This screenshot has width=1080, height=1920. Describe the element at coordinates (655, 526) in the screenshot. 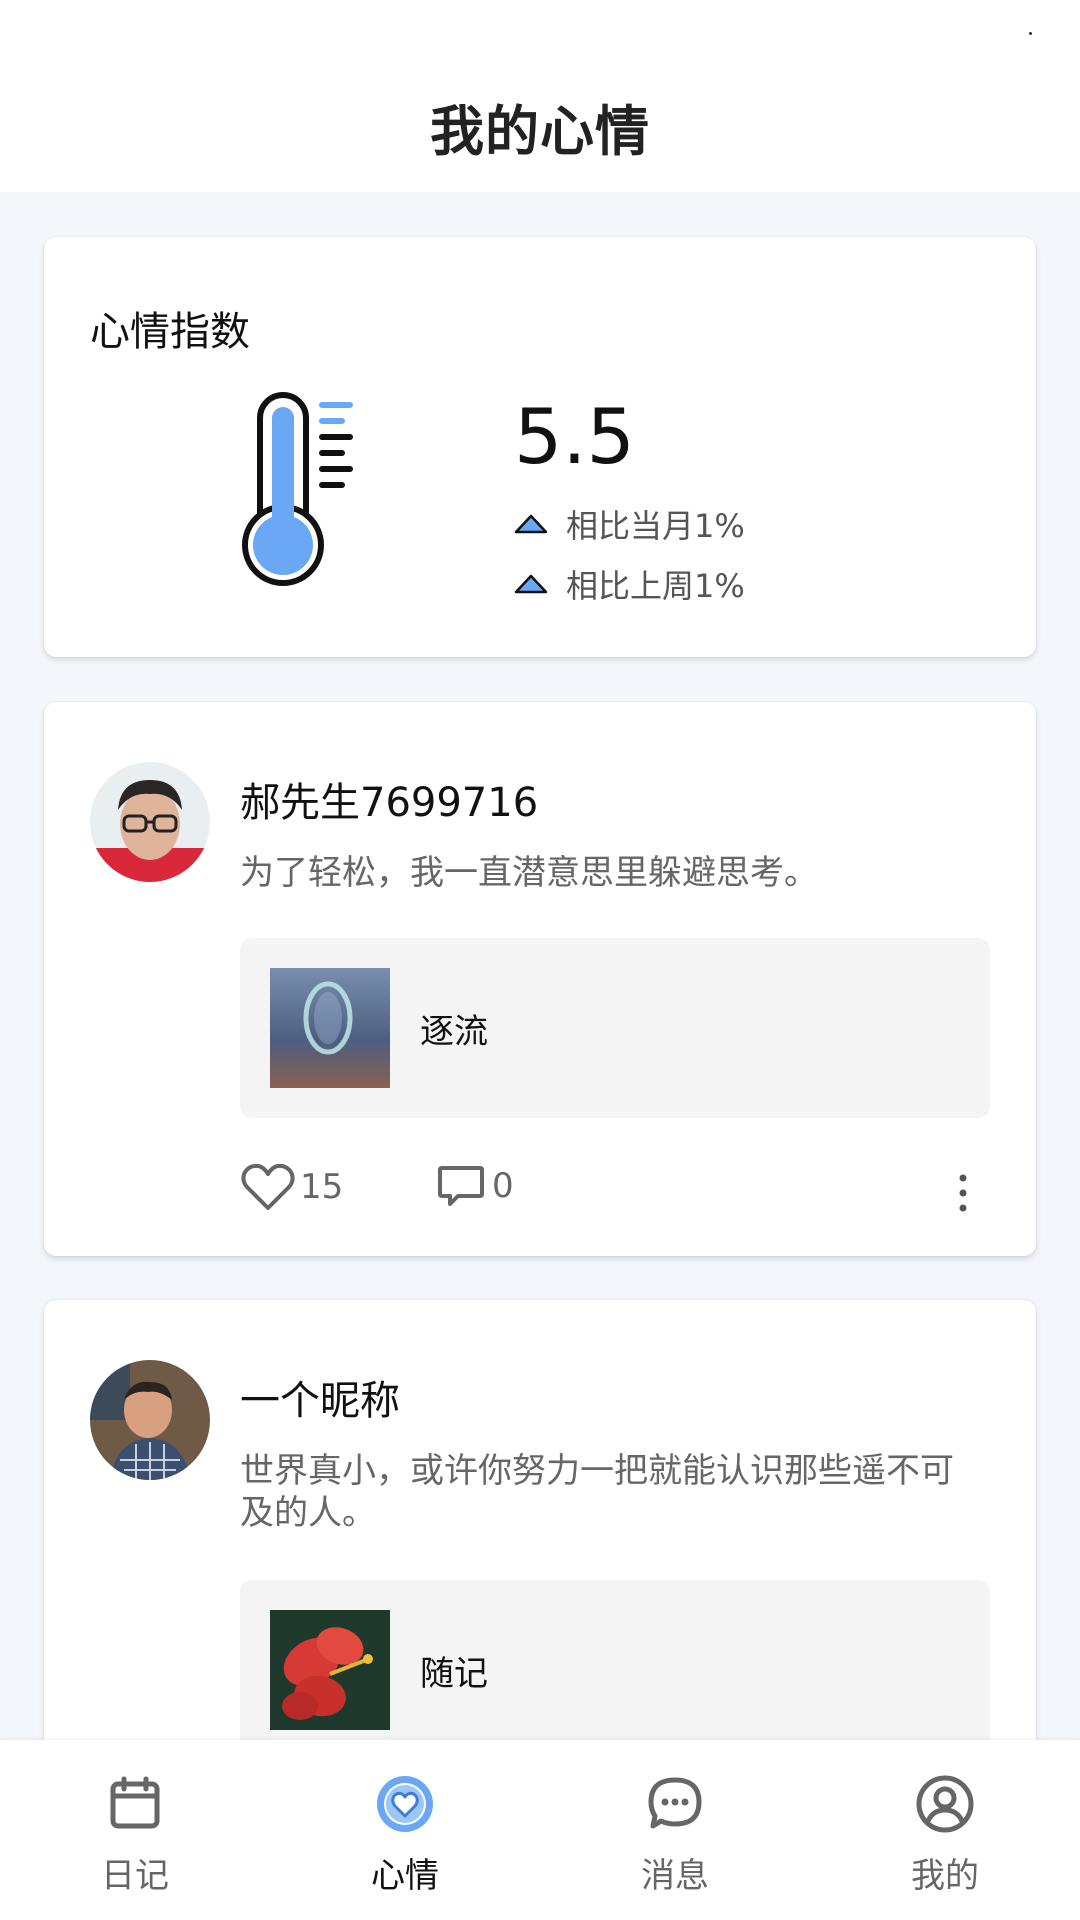

I see `compare-month-text: 相比当月1%` at that location.